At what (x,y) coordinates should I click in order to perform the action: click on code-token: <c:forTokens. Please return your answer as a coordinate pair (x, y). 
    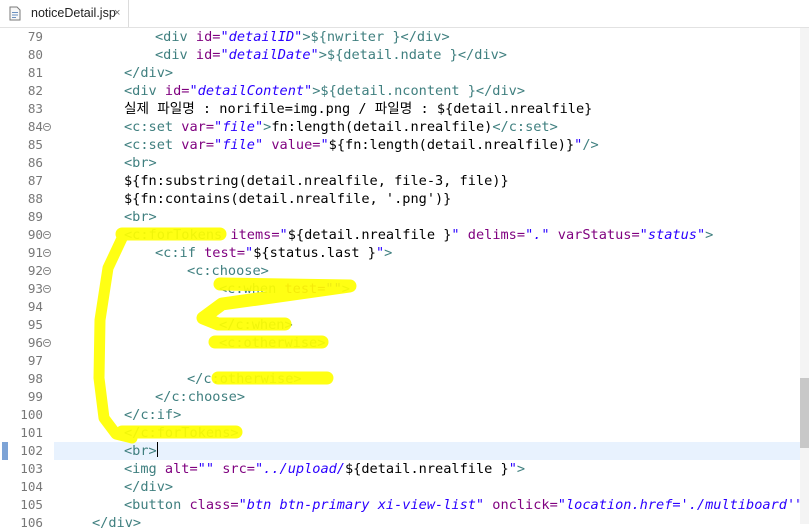
    Looking at the image, I should click on (177, 235).